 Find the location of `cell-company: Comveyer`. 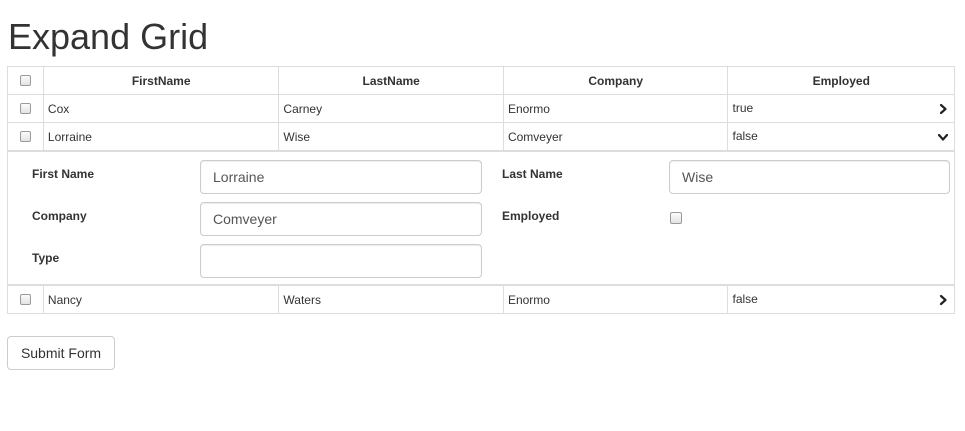

cell-company: Comveyer is located at coordinates (615, 136).